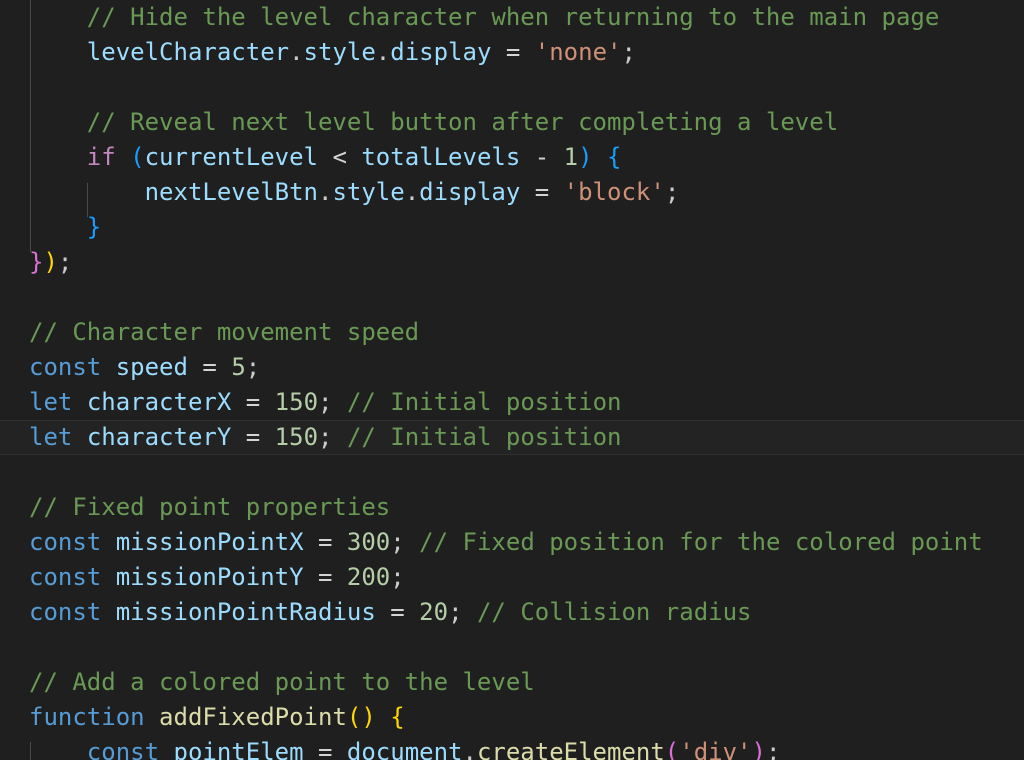 The image size is (1024, 760). What do you see at coordinates (238, 367) in the screenshot?
I see `code-token: 5` at bounding box center [238, 367].